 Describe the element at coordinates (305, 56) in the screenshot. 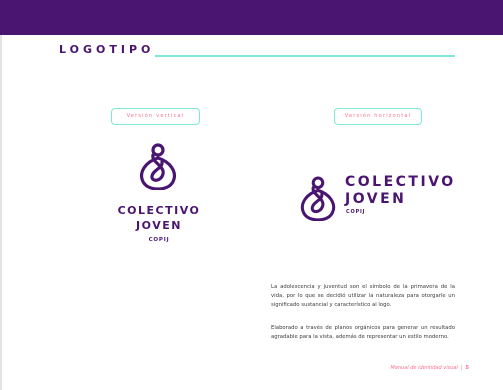

I see `title-underline` at that location.